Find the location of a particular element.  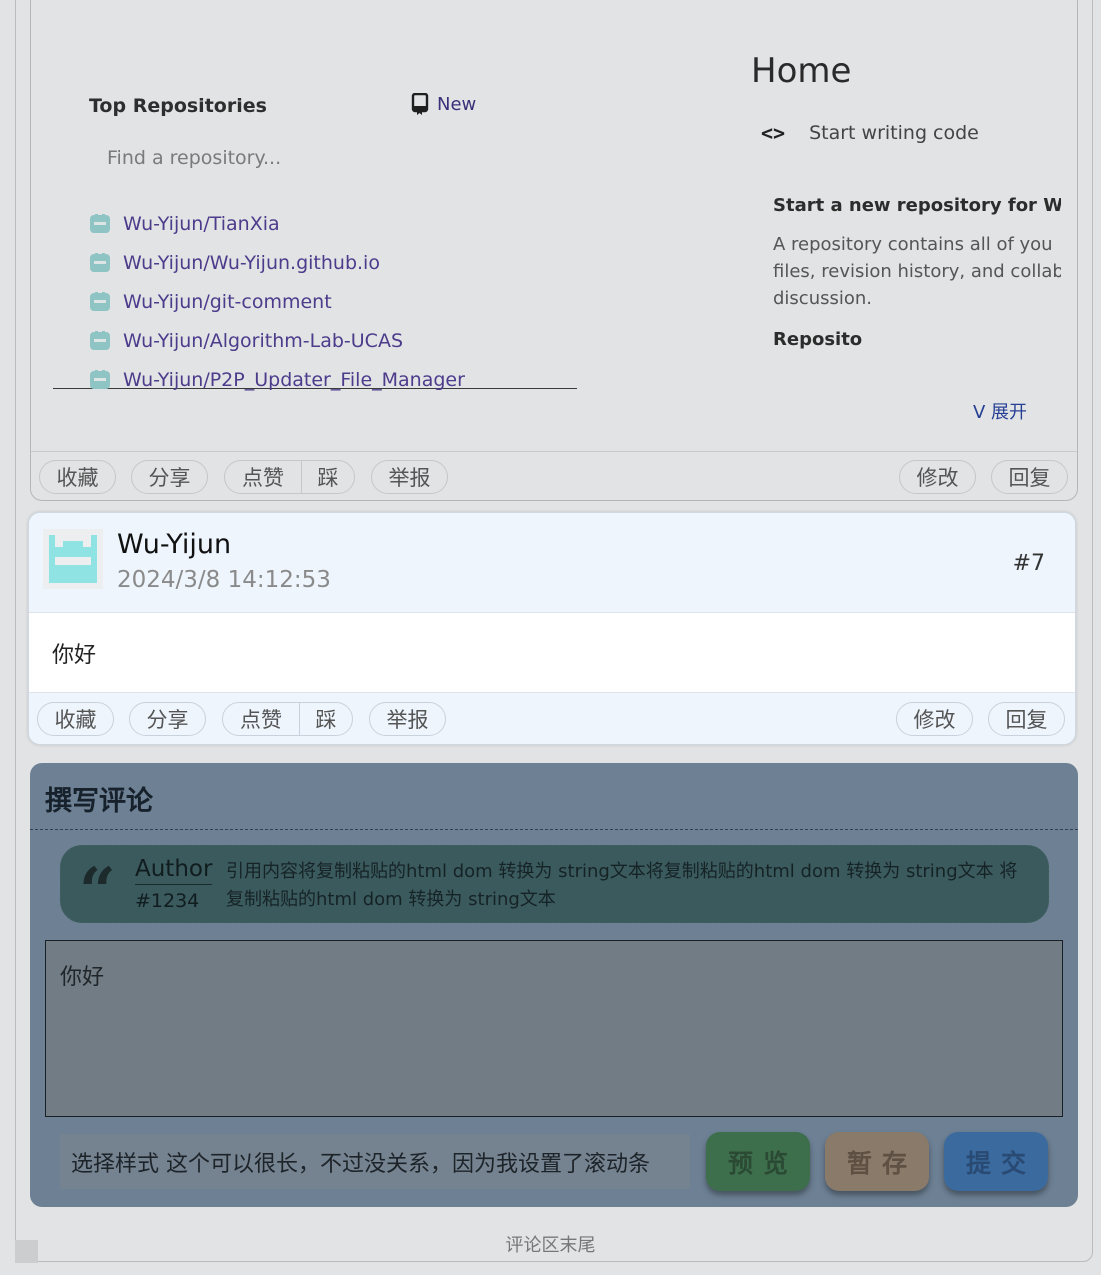

quote-mark-icon: “ is located at coordinates (97, 891).